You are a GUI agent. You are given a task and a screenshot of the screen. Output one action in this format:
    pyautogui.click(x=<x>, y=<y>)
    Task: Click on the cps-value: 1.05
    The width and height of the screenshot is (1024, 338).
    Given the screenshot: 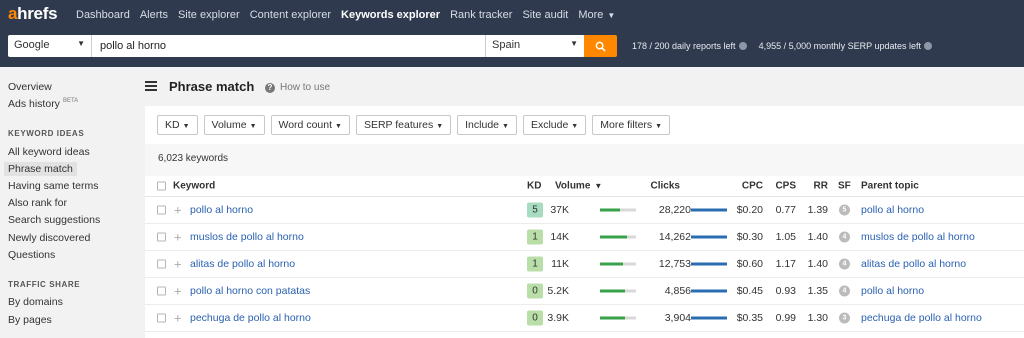 What is the action you would take?
    pyautogui.click(x=785, y=237)
    